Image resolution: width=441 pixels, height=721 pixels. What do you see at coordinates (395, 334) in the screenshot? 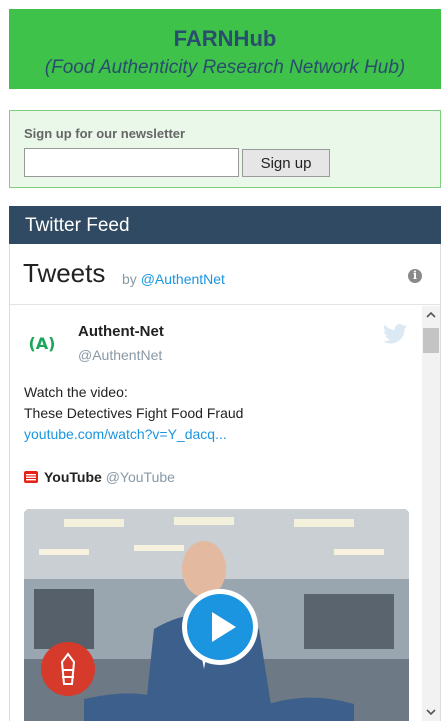
I see `twitter-bird-icon` at bounding box center [395, 334].